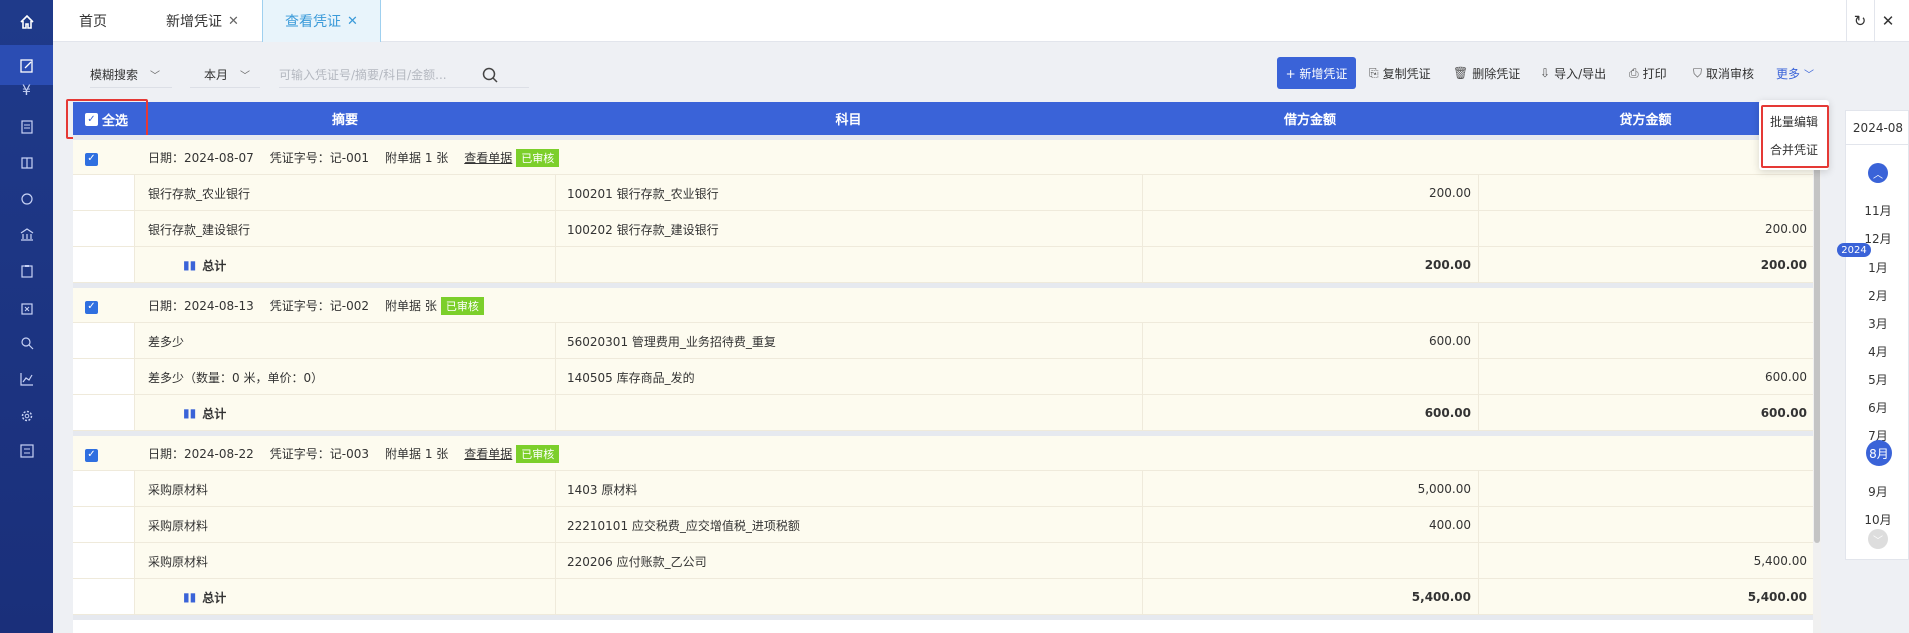 The width and height of the screenshot is (1909, 633). I want to click on chart-line-icon, so click(26, 378).